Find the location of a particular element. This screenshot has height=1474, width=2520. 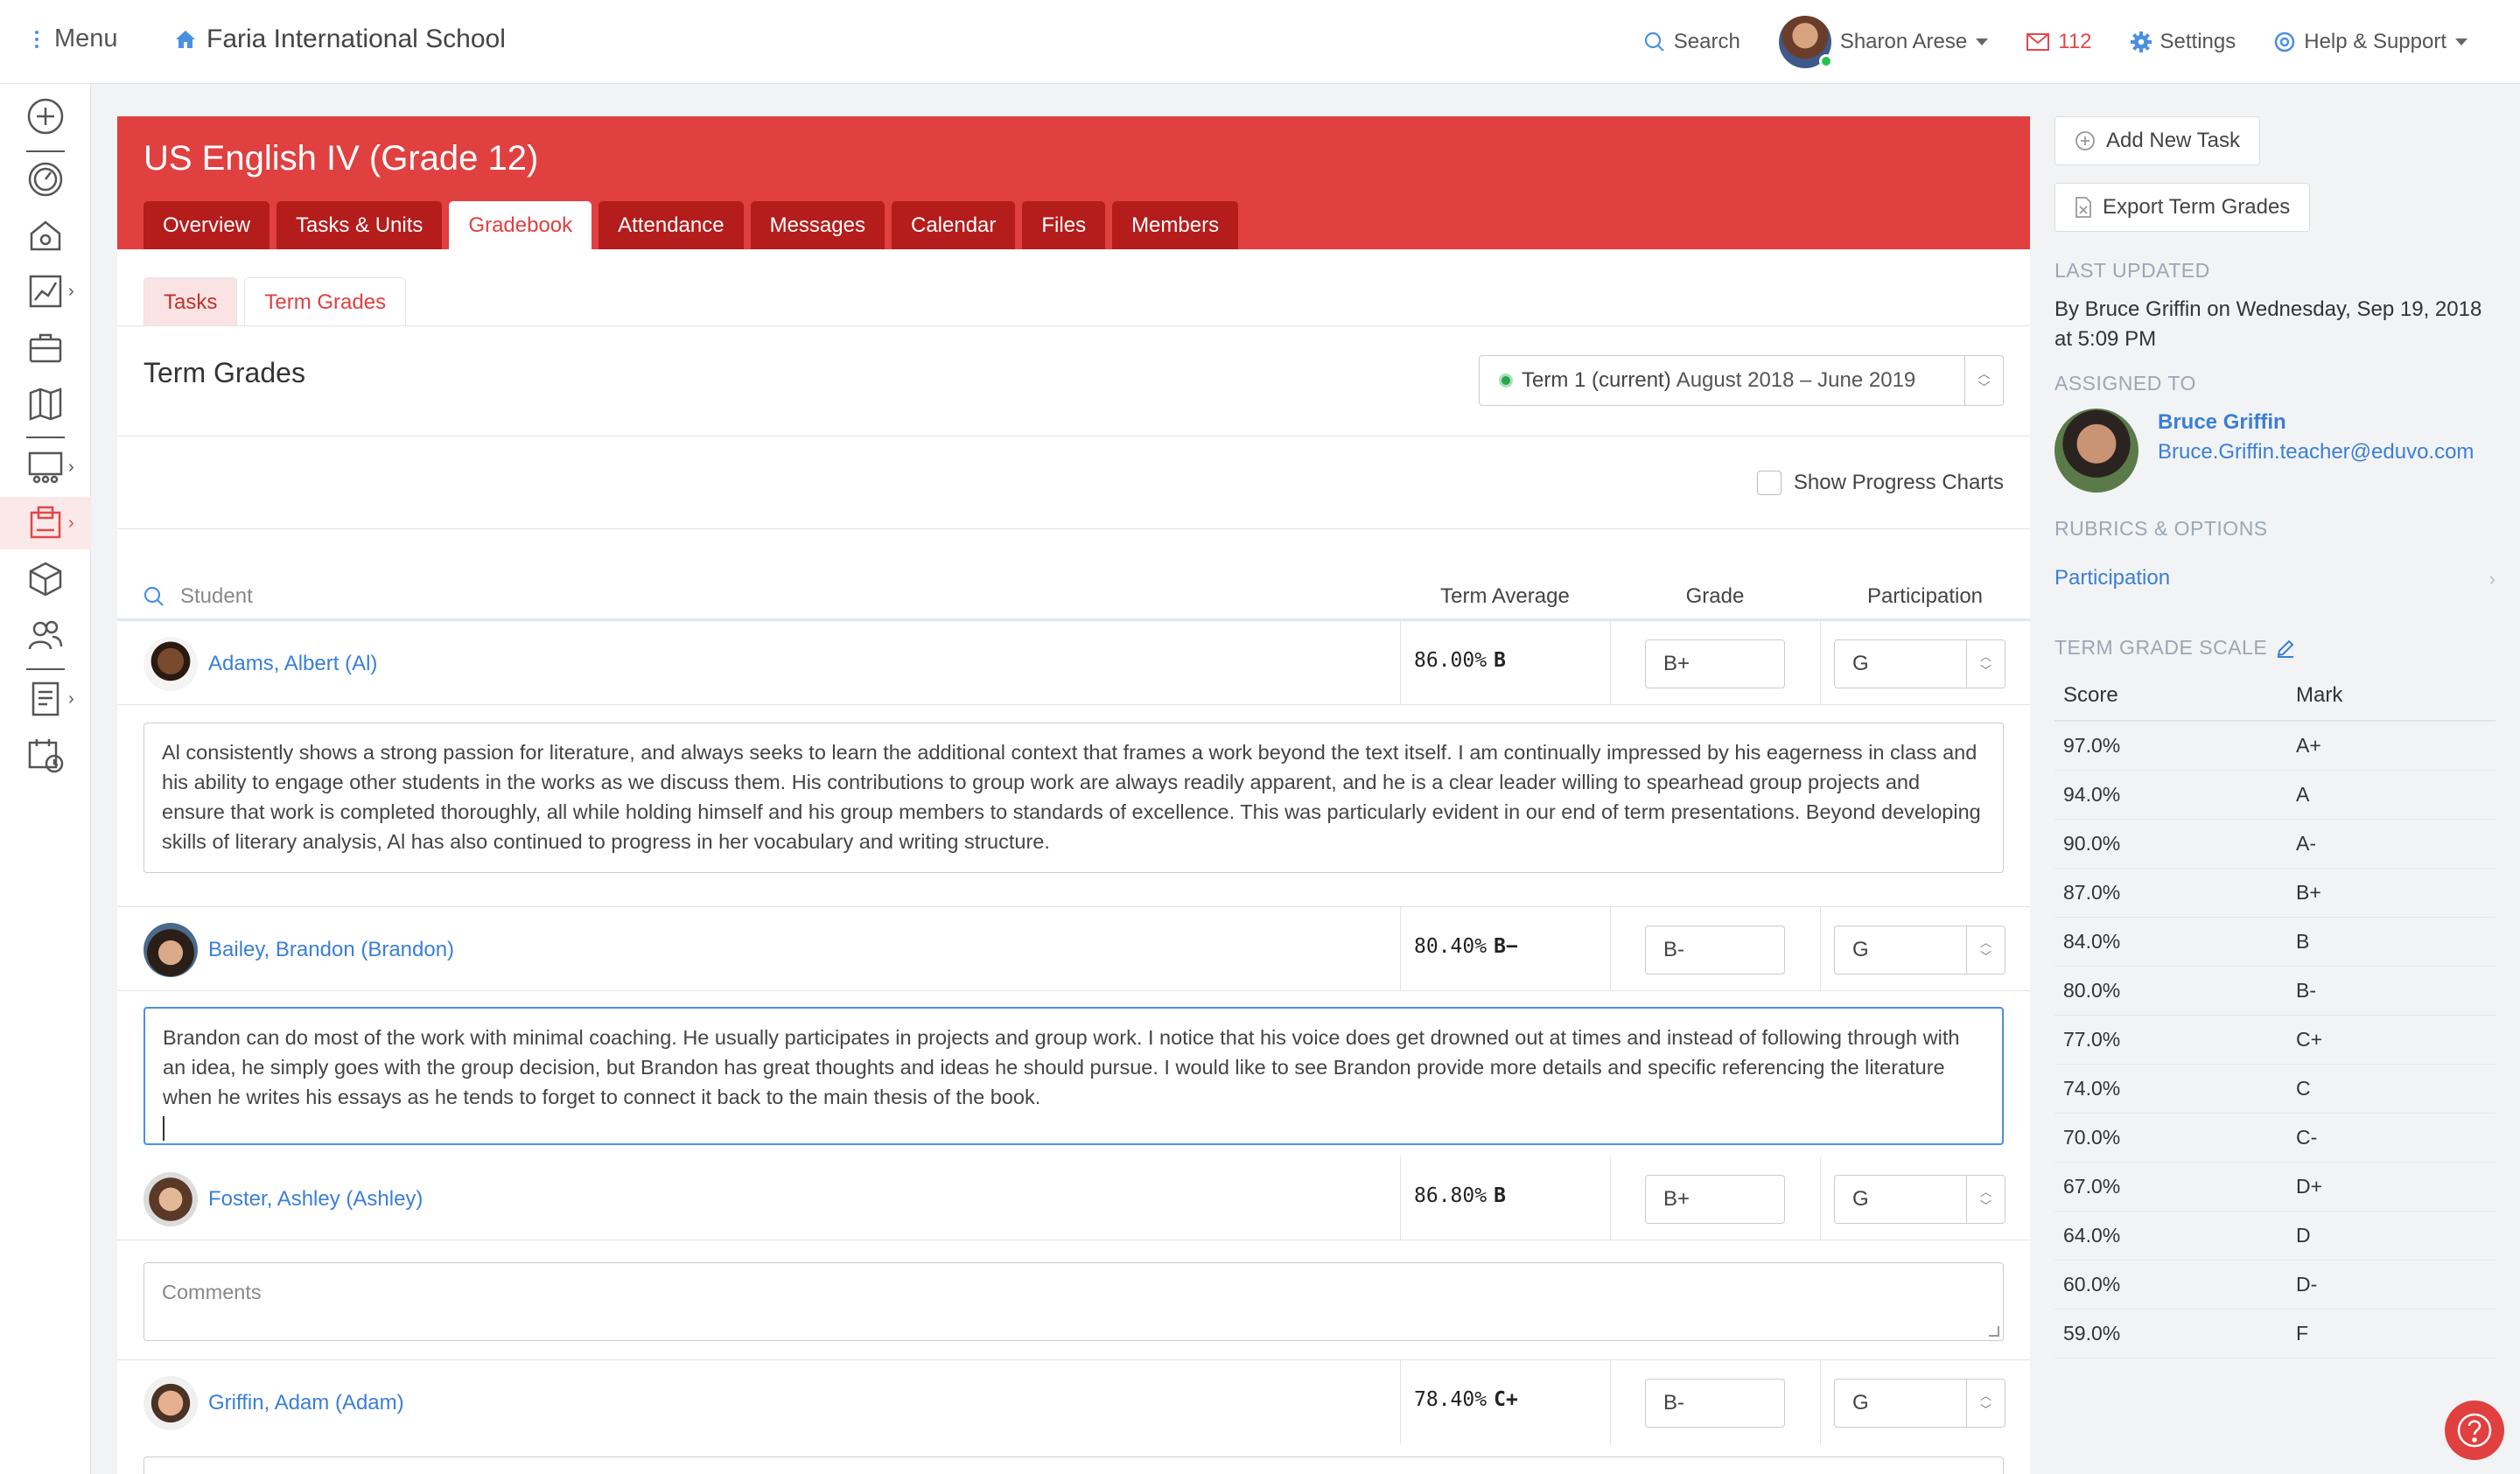

online-status-dot is located at coordinates (1825, 61).